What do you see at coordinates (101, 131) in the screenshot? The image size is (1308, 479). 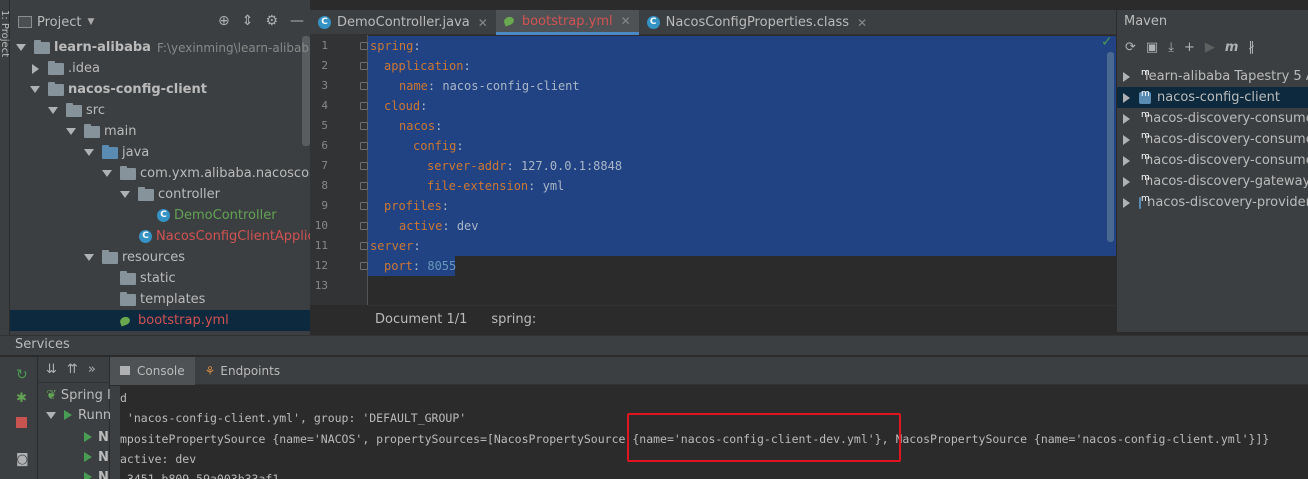 I see `tree-item-main: main` at bounding box center [101, 131].